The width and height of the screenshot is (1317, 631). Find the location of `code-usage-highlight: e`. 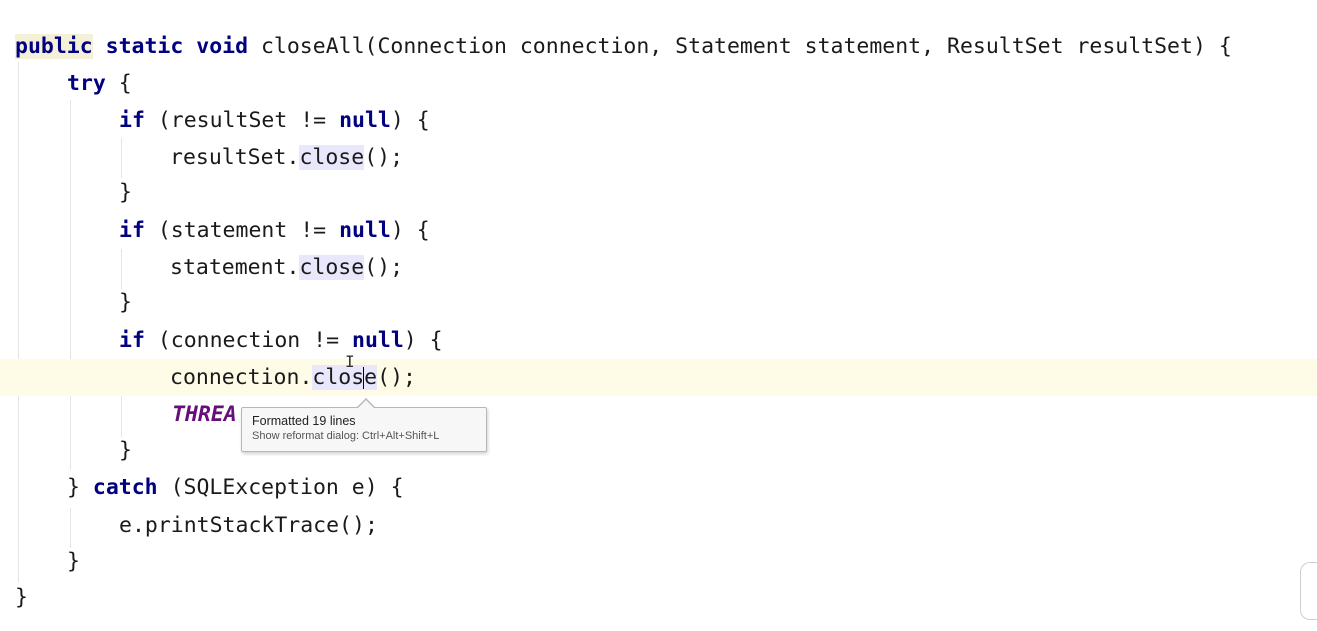

code-usage-highlight: e is located at coordinates (371, 377).